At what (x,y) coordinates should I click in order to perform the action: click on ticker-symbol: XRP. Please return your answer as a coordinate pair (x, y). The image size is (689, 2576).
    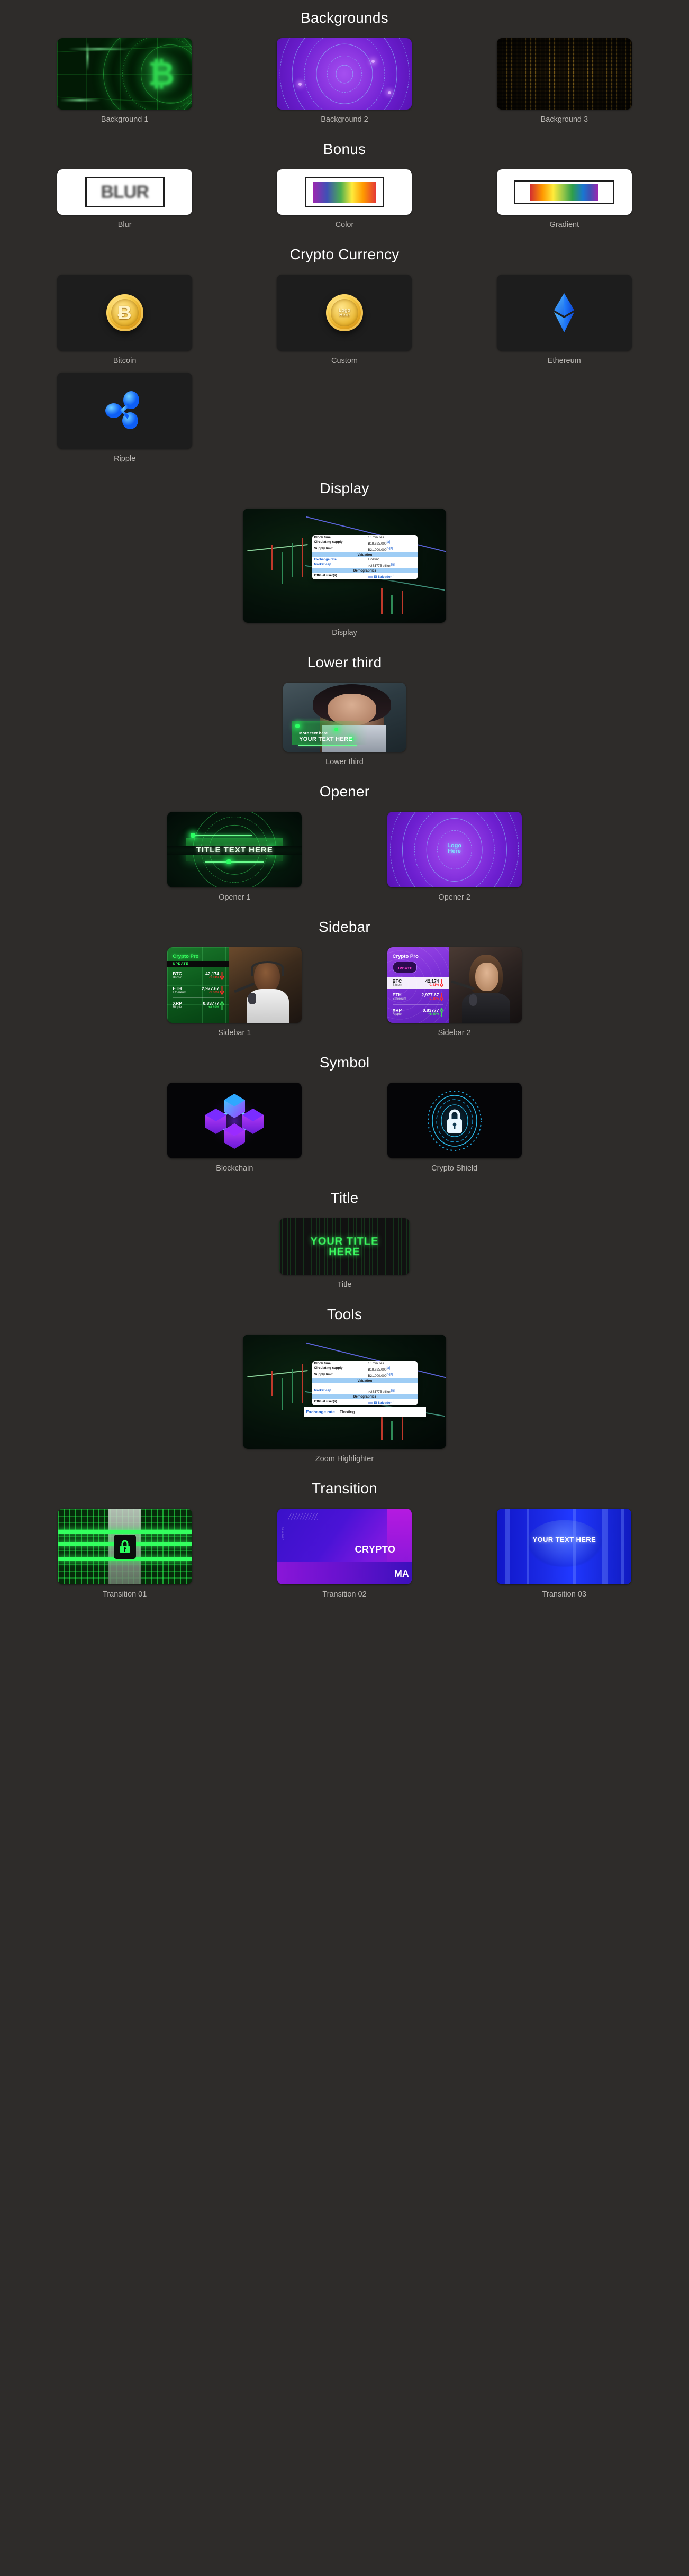
    Looking at the image, I should click on (397, 1010).